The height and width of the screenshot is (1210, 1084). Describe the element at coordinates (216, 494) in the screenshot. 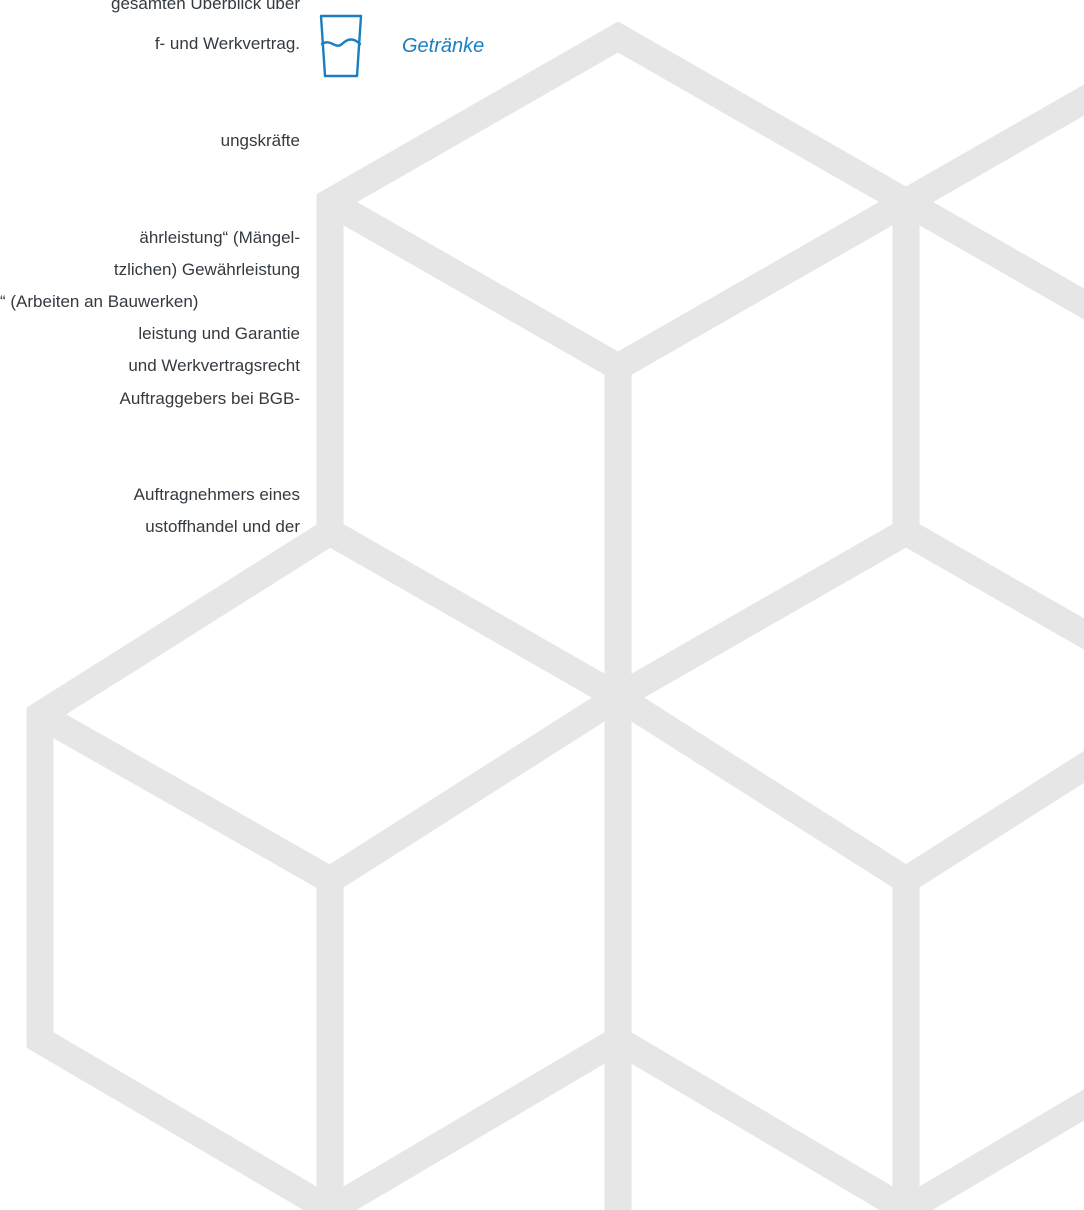

I see `text-line: Auftragnehmers eines` at that location.